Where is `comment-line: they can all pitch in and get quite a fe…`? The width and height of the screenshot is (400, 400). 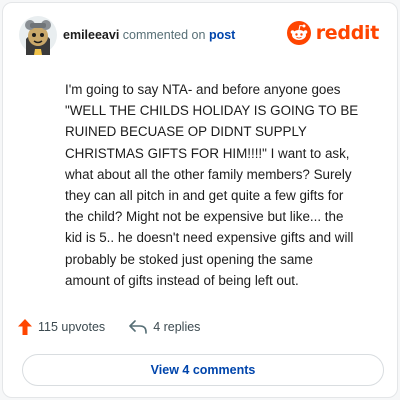
comment-line: they can all pitch in and get quite a fe… is located at coordinates (204, 196).